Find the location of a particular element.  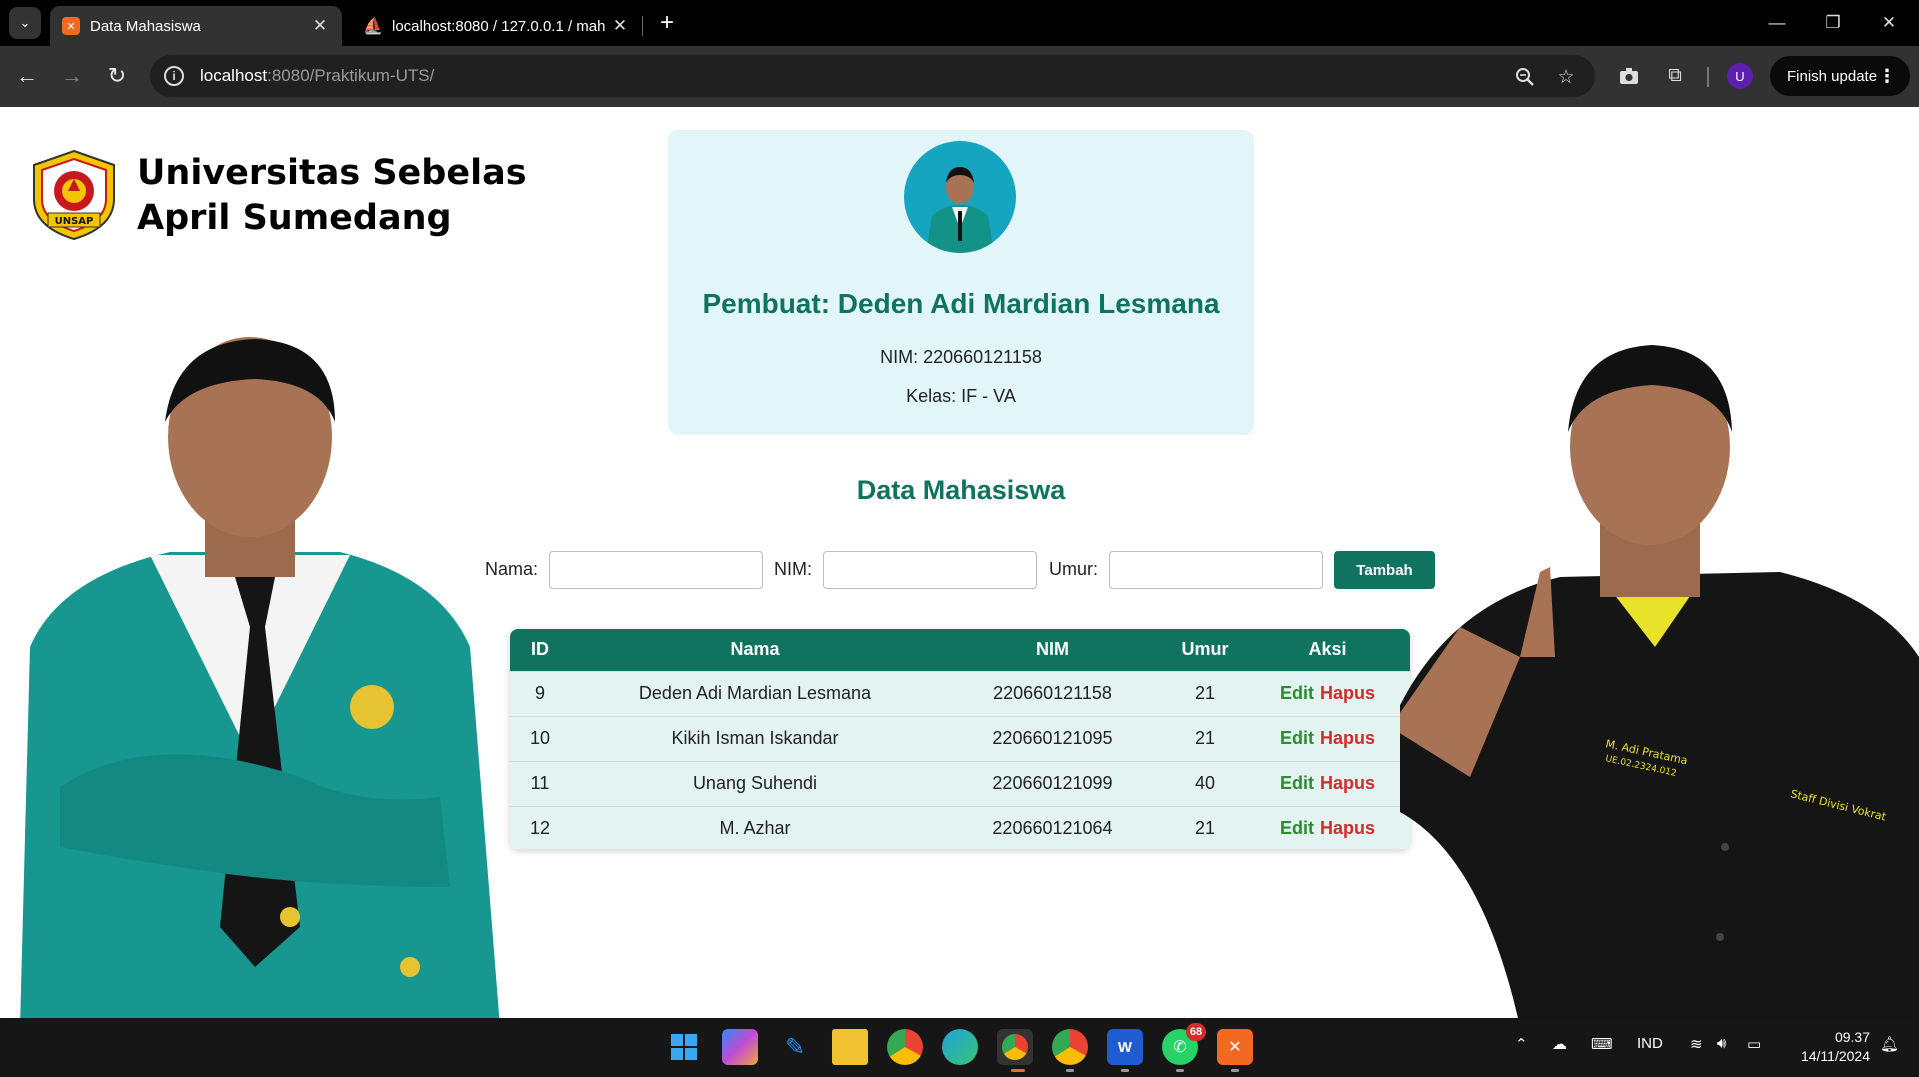

finish-update-button: Finish update ⋮ is located at coordinates (1840, 76).